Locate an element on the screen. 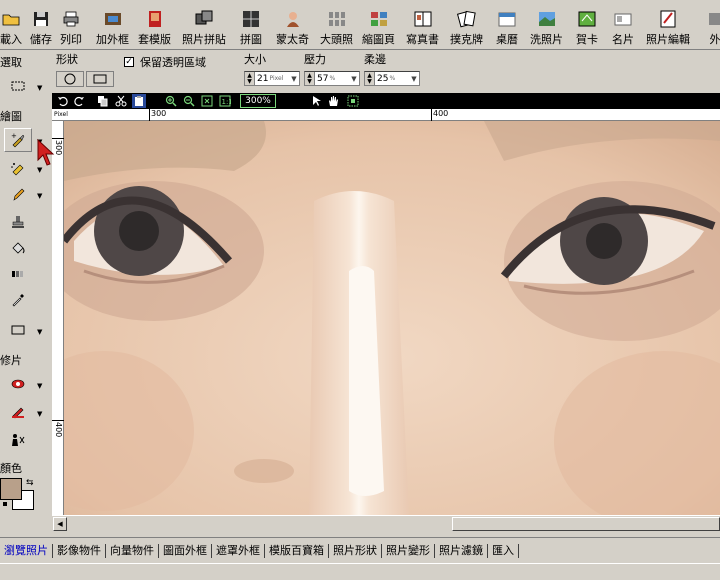  size-spinner: ▲ ▼ 21 Pixel ▼ is located at coordinates (272, 78).